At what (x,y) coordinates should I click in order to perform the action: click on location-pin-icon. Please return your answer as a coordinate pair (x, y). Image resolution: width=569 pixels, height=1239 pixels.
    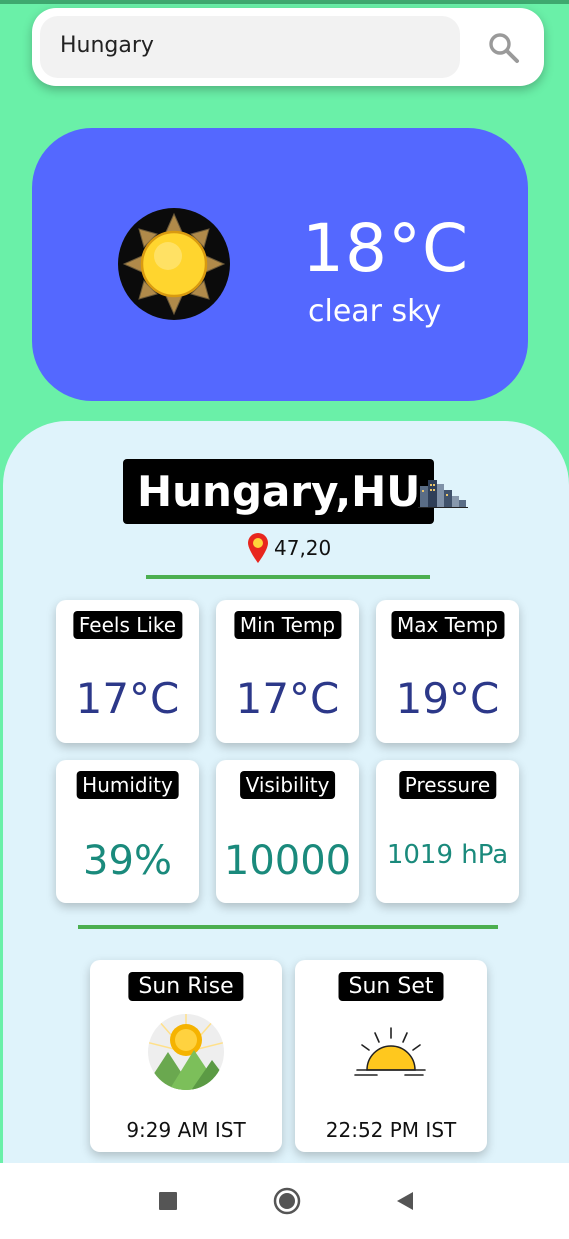
    Looking at the image, I should click on (258, 548).